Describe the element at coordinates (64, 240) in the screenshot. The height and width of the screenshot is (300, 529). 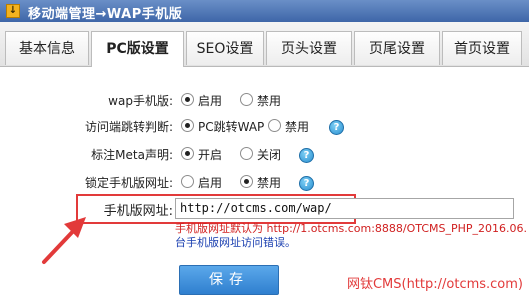
I see `annotation-arrow-icon` at that location.